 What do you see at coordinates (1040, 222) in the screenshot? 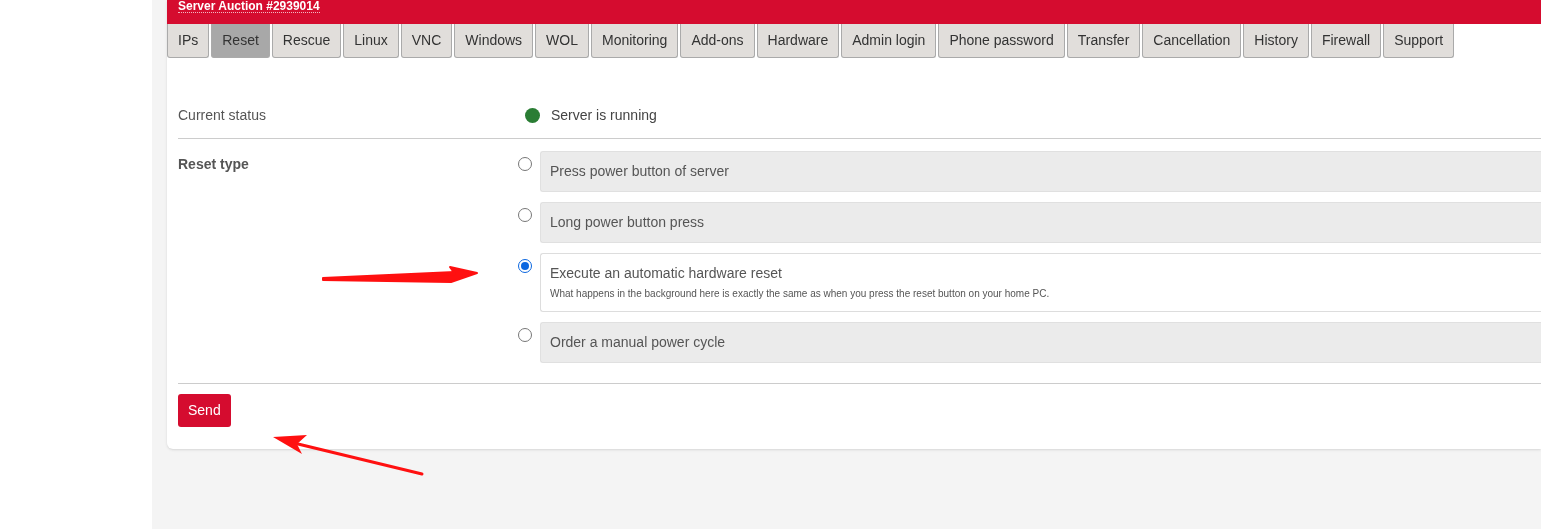
I see `option-box: Long power button press` at bounding box center [1040, 222].